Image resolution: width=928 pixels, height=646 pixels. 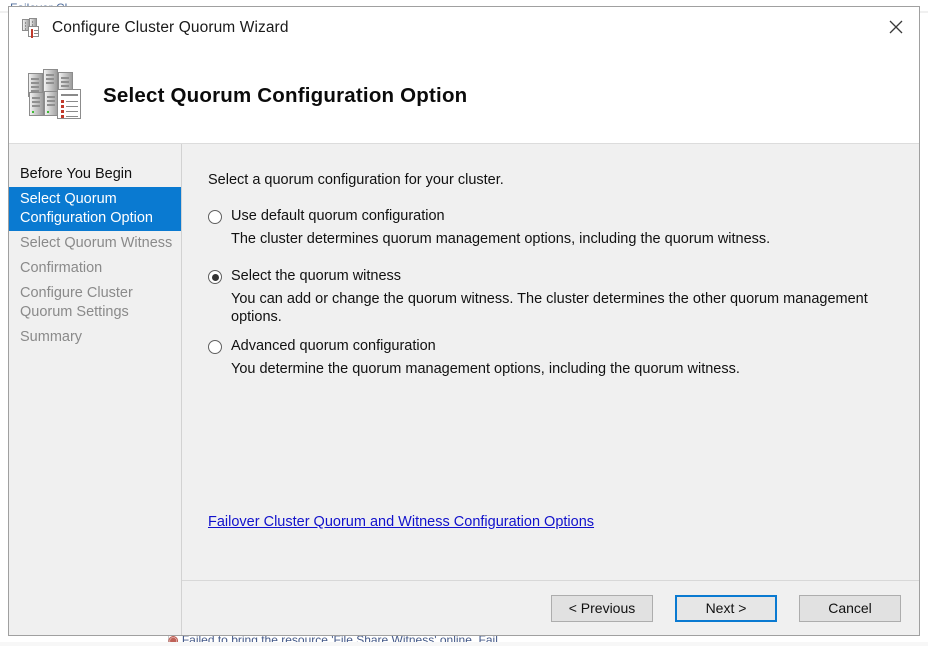 What do you see at coordinates (170, 27) in the screenshot?
I see `window-title: Configure Cluster Quorum Wizard` at bounding box center [170, 27].